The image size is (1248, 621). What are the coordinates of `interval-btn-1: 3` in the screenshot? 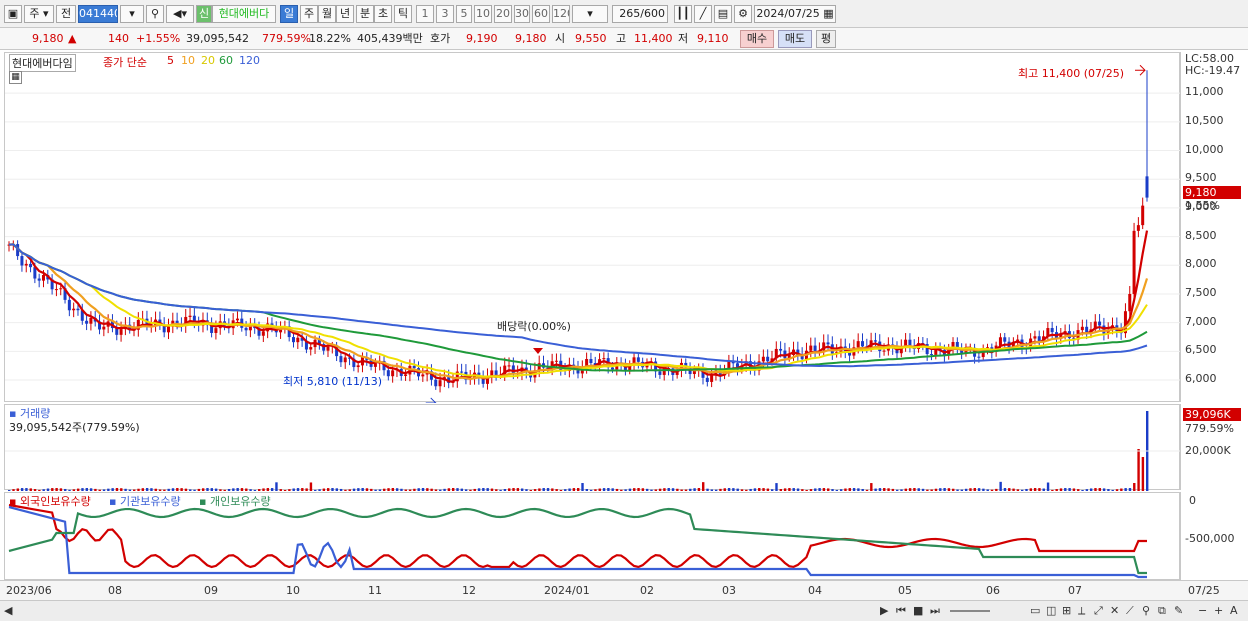 It's located at (445, 14).